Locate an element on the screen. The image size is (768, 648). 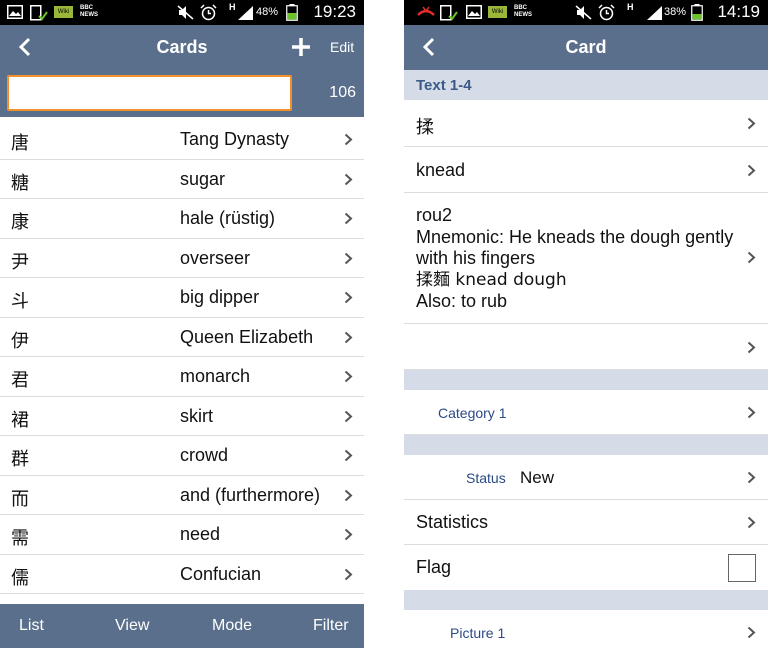
card-character: 群 is located at coordinates (20, 459).